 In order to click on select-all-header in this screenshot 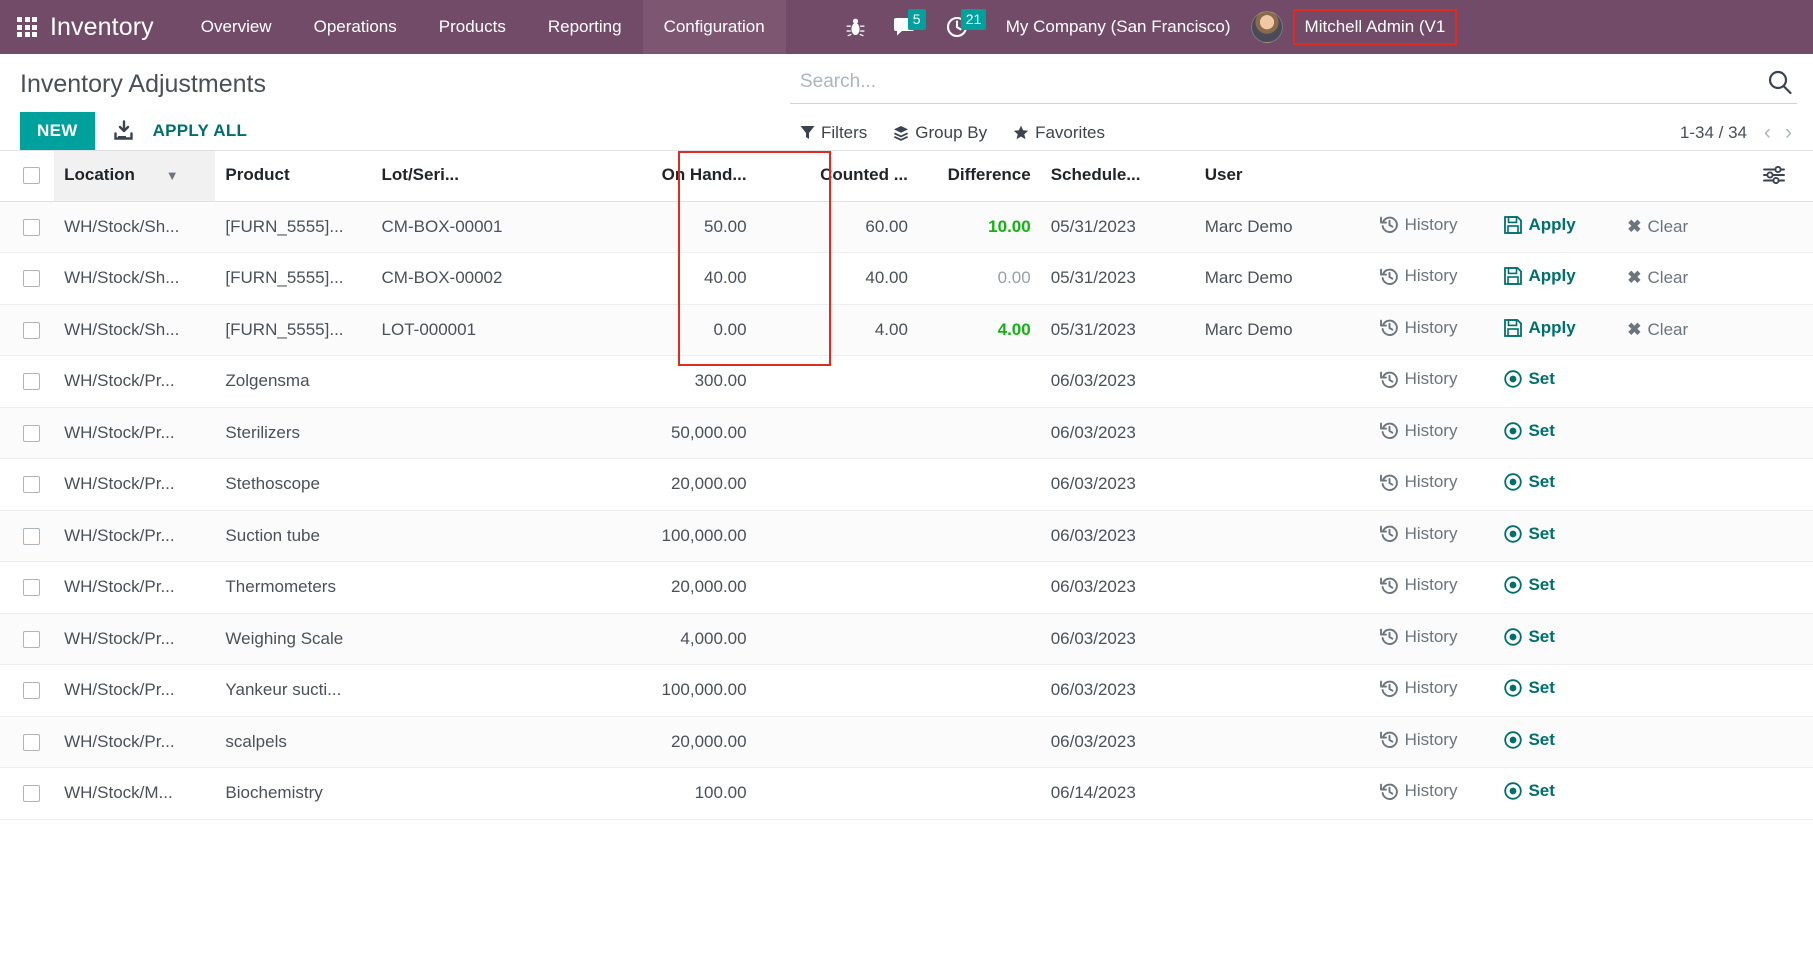, I will do `click(27, 176)`.